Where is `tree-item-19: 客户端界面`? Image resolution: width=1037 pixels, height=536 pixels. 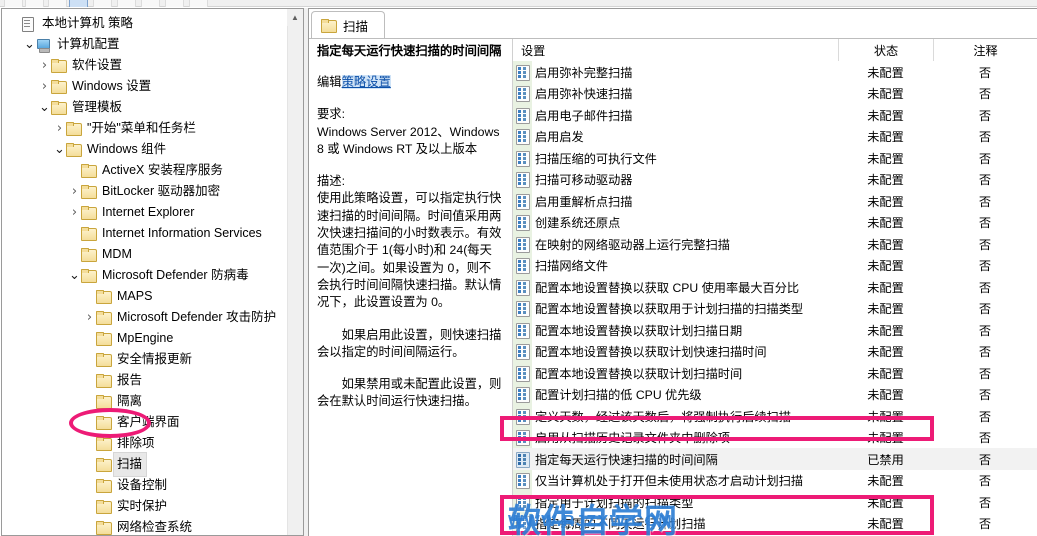
tree-item-19: 客户端界面 is located at coordinates (145, 422).